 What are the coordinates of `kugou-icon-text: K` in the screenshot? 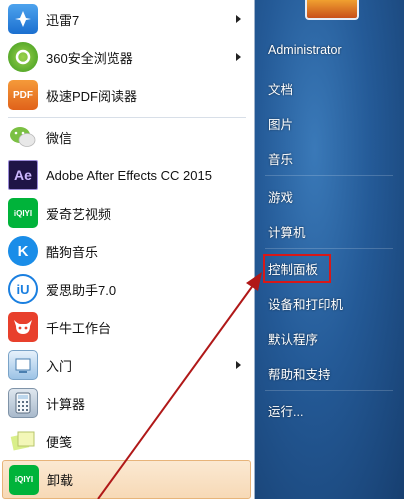 It's located at (23, 251).